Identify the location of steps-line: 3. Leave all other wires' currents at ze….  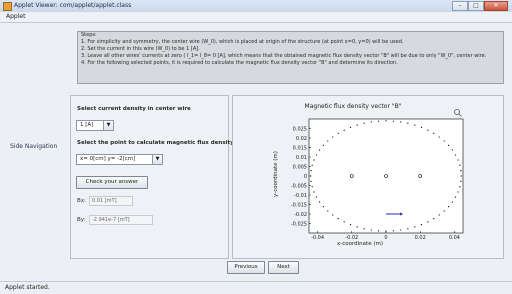
(284, 56).